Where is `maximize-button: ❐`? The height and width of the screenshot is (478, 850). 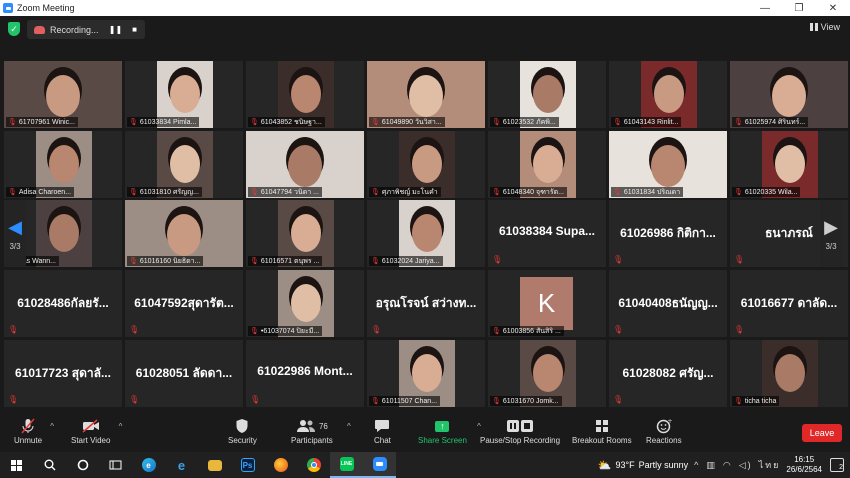 maximize-button: ❐ is located at coordinates (799, 8).